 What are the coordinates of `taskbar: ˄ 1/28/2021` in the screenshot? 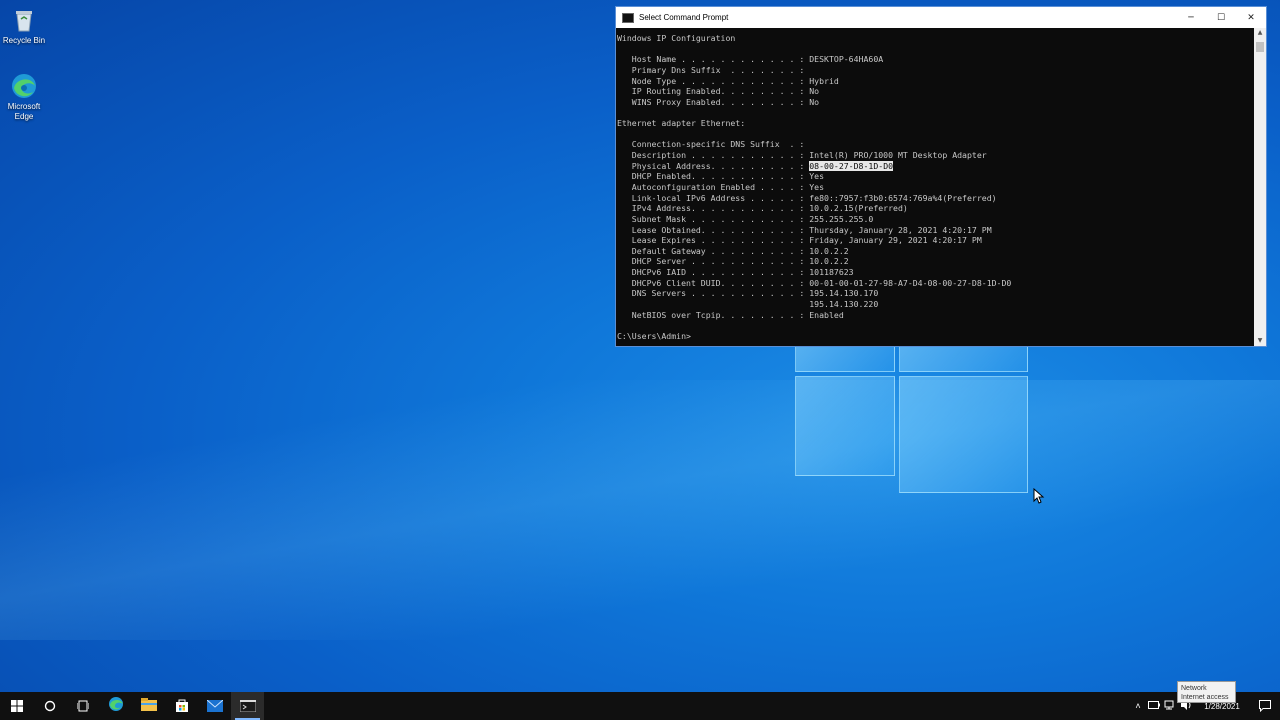 It's located at (640, 706).